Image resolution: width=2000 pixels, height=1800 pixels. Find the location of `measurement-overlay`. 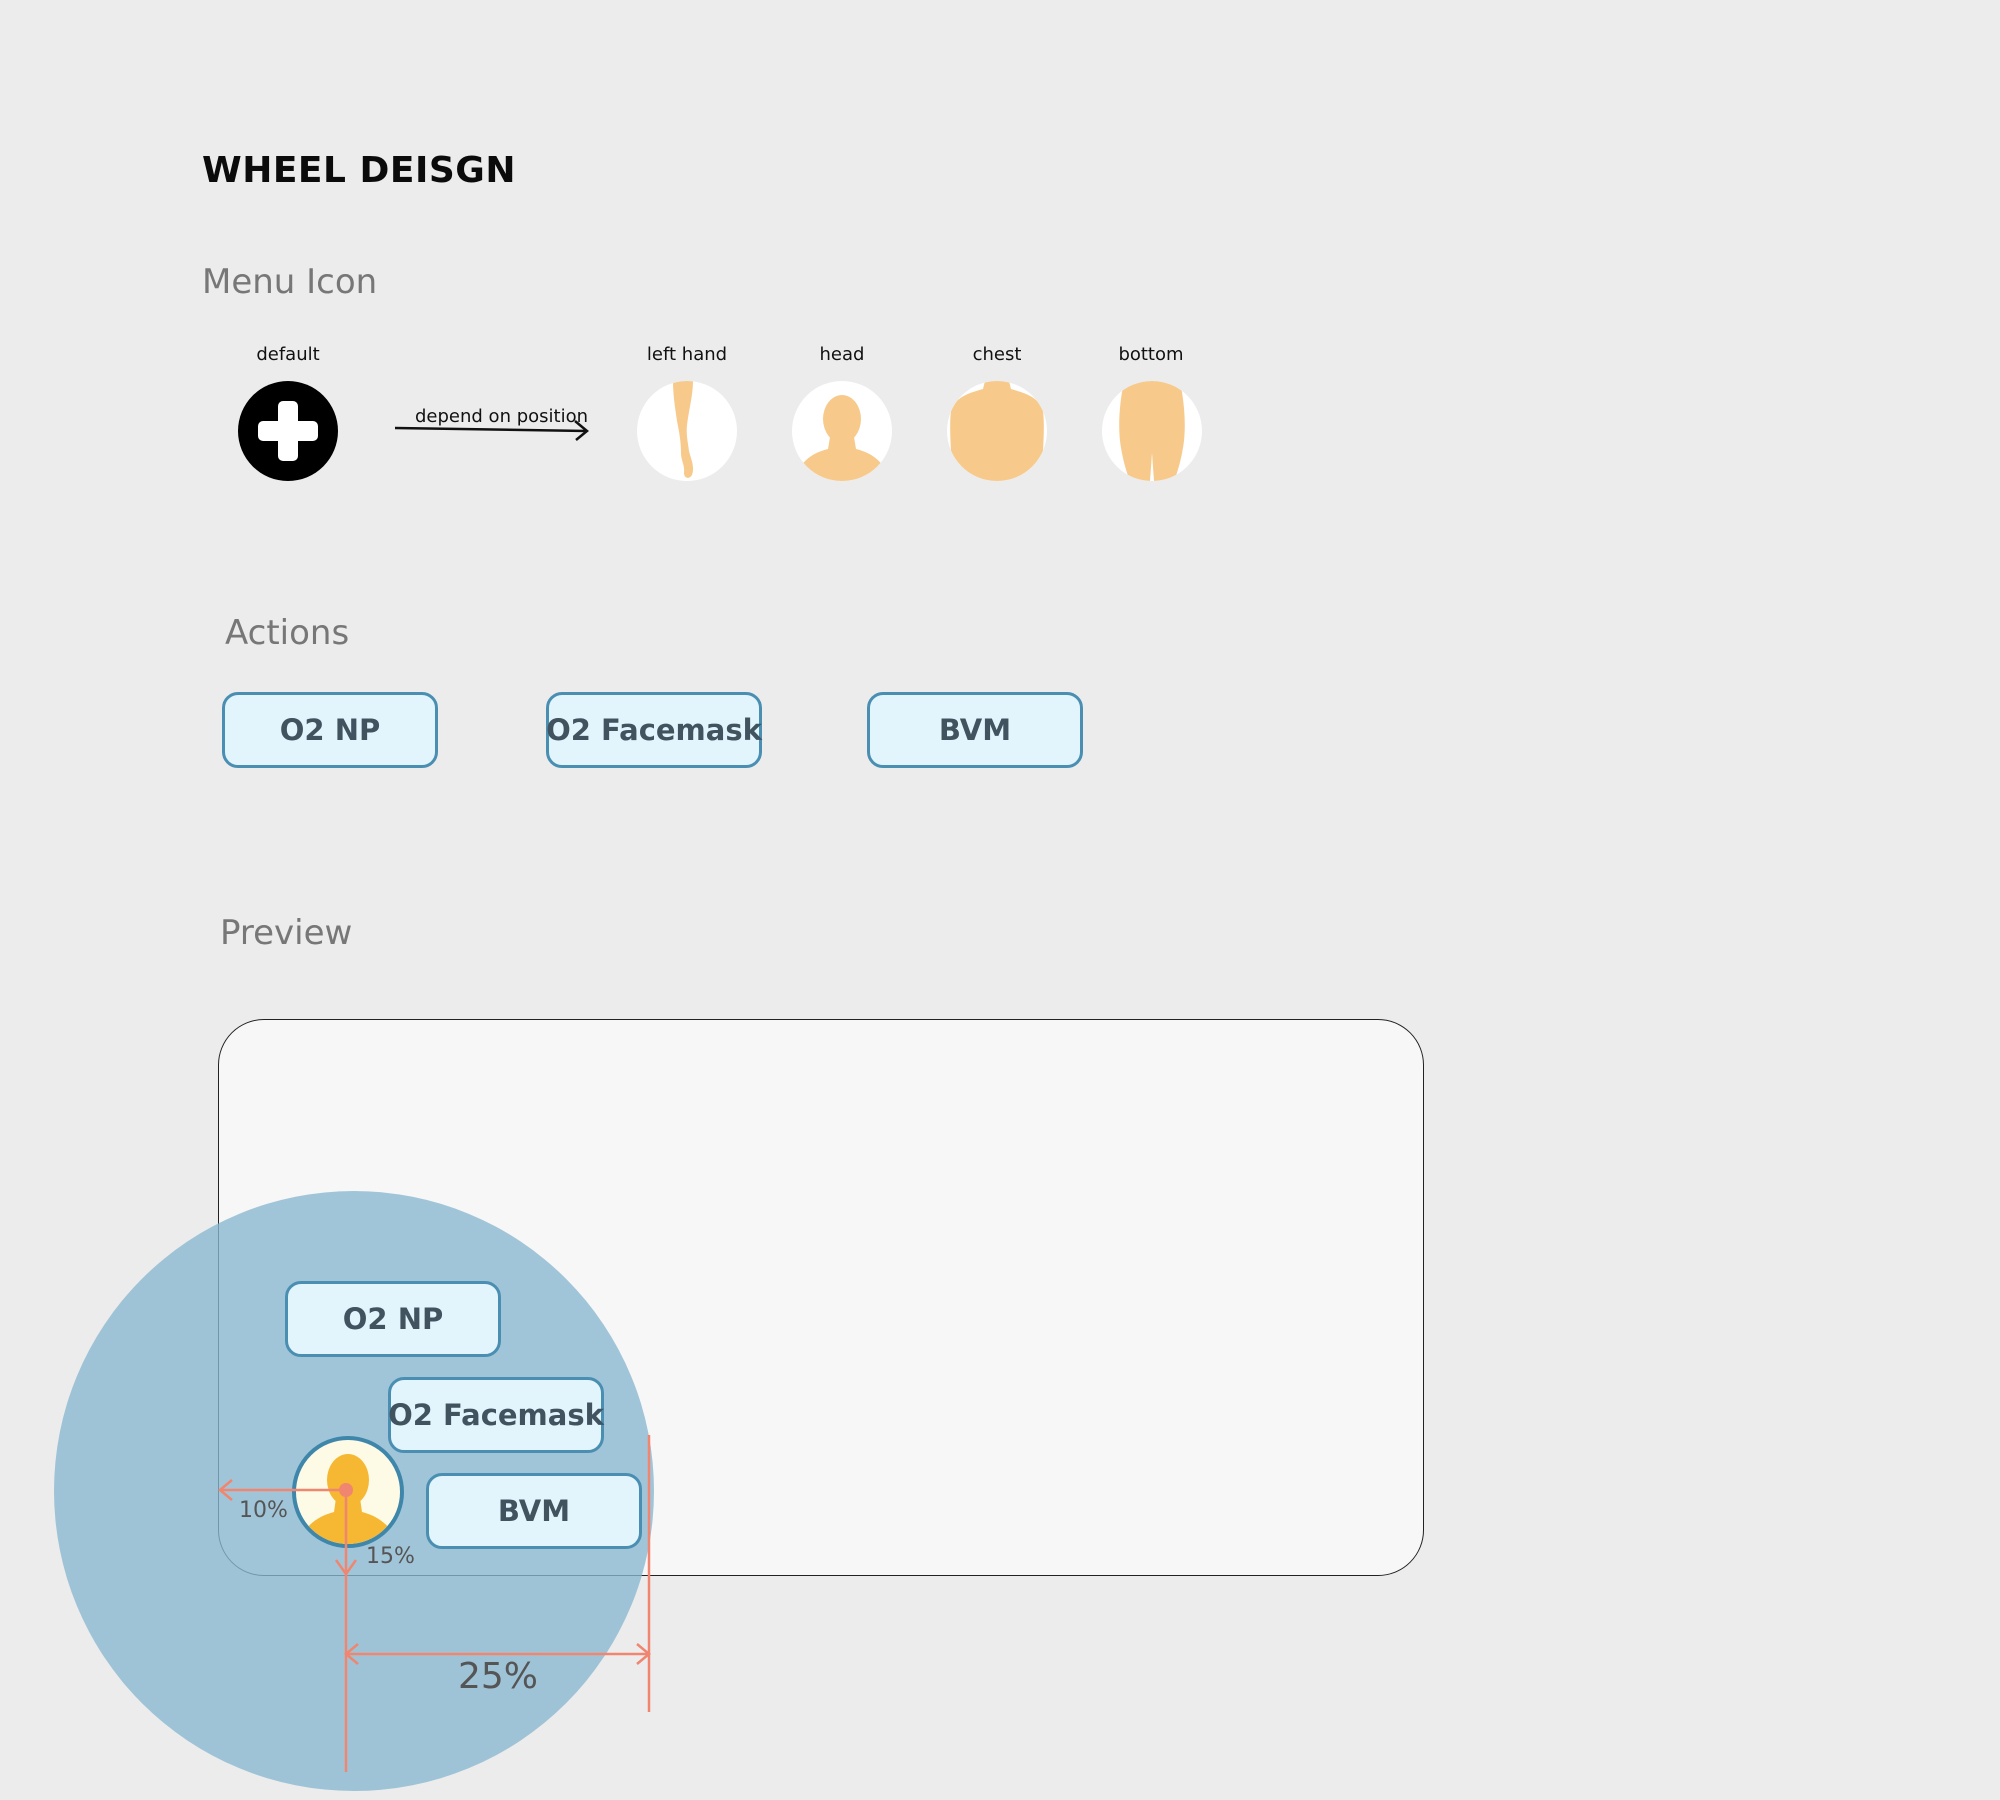

measurement-overlay is located at coordinates (434, 1603).